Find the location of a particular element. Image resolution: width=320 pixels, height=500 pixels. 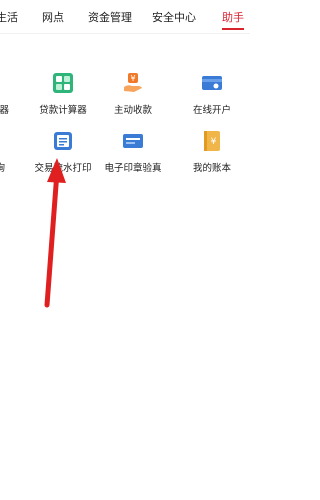

calculator-icon is located at coordinates (5, 83).